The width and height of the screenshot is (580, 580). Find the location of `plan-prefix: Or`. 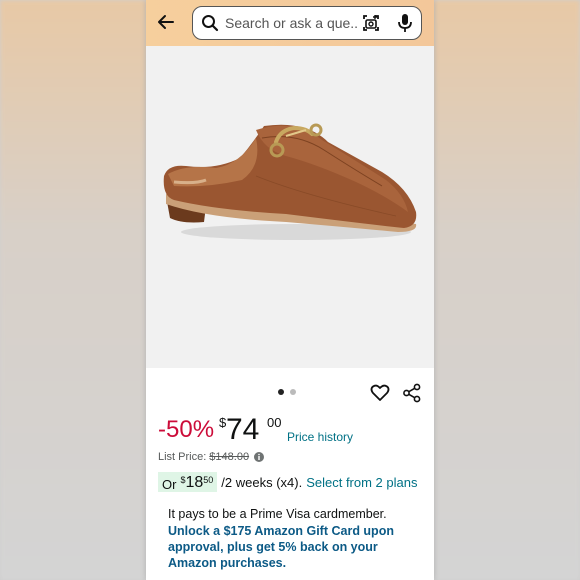

plan-prefix: Or is located at coordinates (169, 484).